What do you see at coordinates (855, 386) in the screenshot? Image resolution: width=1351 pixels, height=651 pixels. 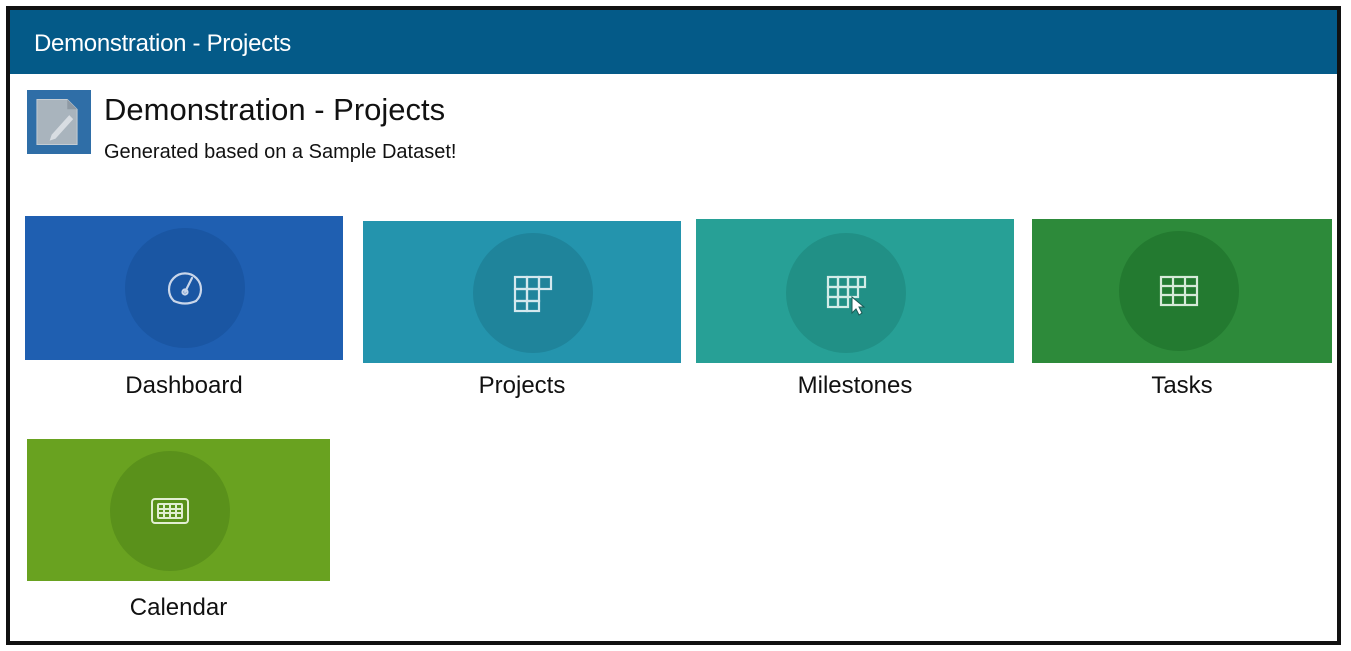 I see `tile-label: Milestones` at bounding box center [855, 386].